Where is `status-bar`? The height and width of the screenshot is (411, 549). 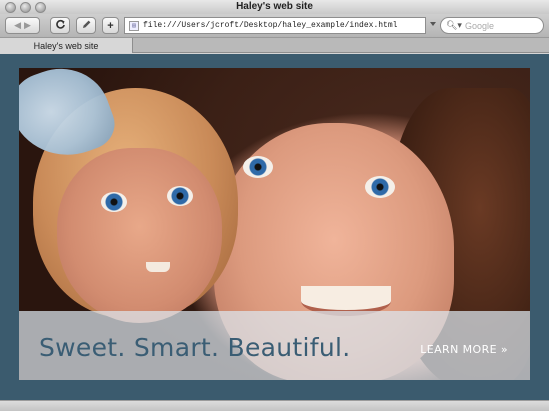
status-bar is located at coordinates (274, 405).